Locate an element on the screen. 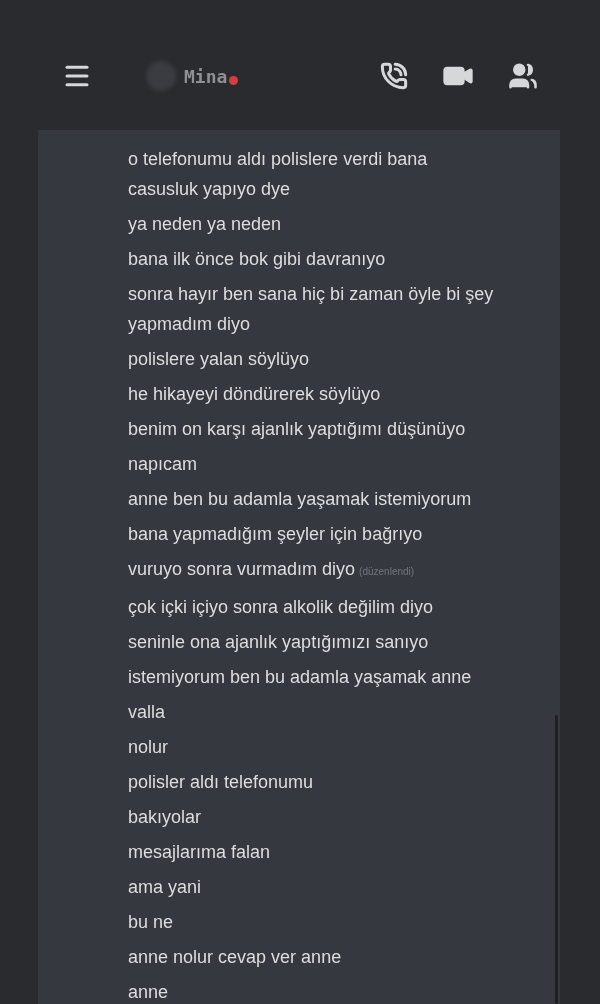 The image size is (600, 1004). message-text: sonra hayır ben sana hiç bi zaman öyle bi şey is located at coordinates (311, 294).